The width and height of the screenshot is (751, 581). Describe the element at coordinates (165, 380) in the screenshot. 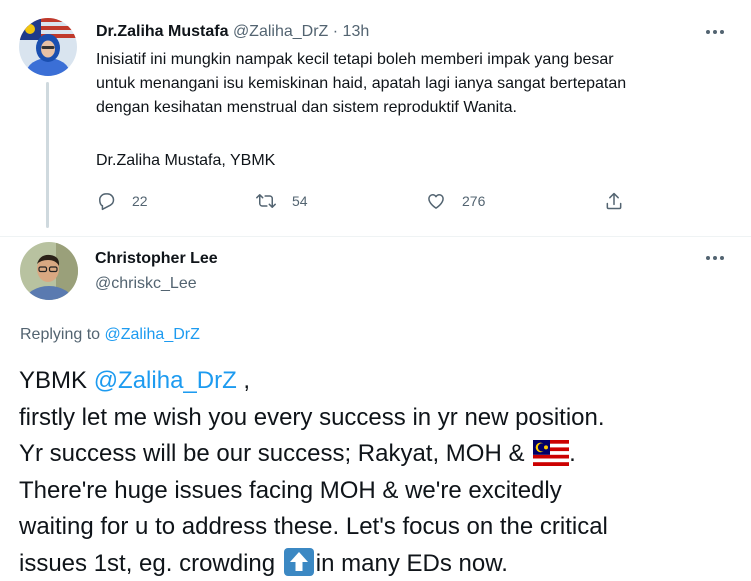

I see `mention-link: @Zaliha_DrZ` at that location.